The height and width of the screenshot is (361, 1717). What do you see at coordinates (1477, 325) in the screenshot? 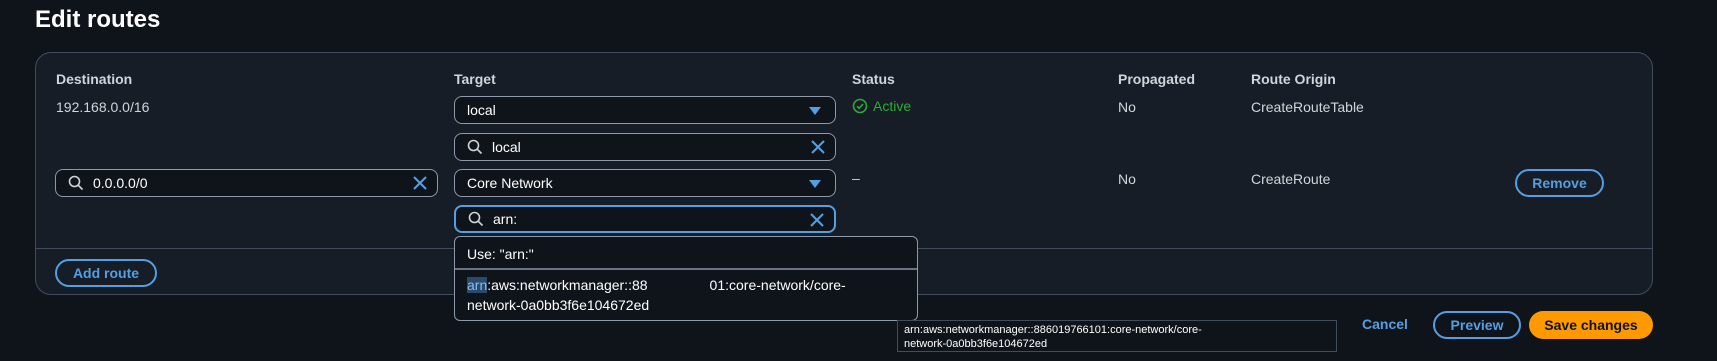
I see `preview-button: Preview` at bounding box center [1477, 325].